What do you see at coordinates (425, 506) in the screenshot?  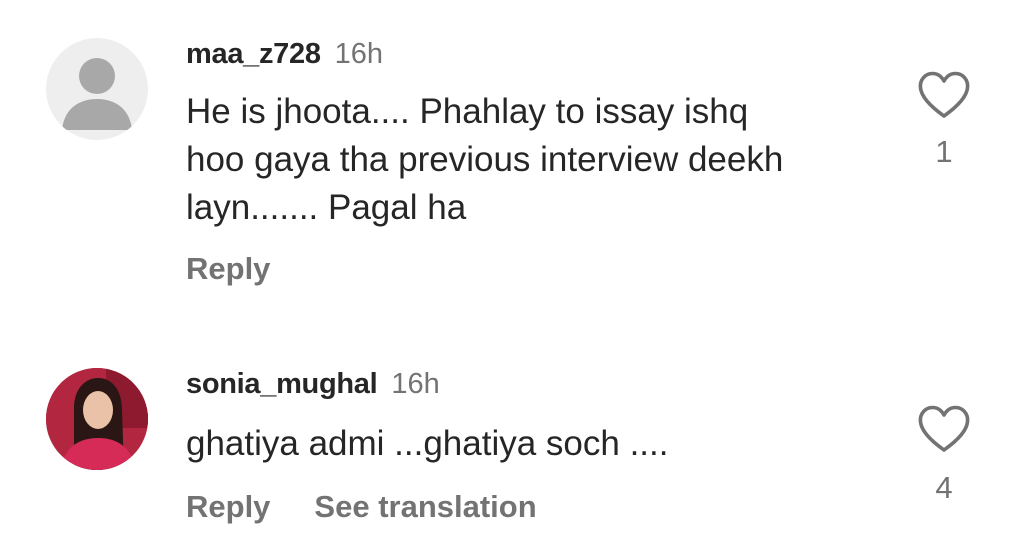 I see `see-translation-button: See translation` at bounding box center [425, 506].